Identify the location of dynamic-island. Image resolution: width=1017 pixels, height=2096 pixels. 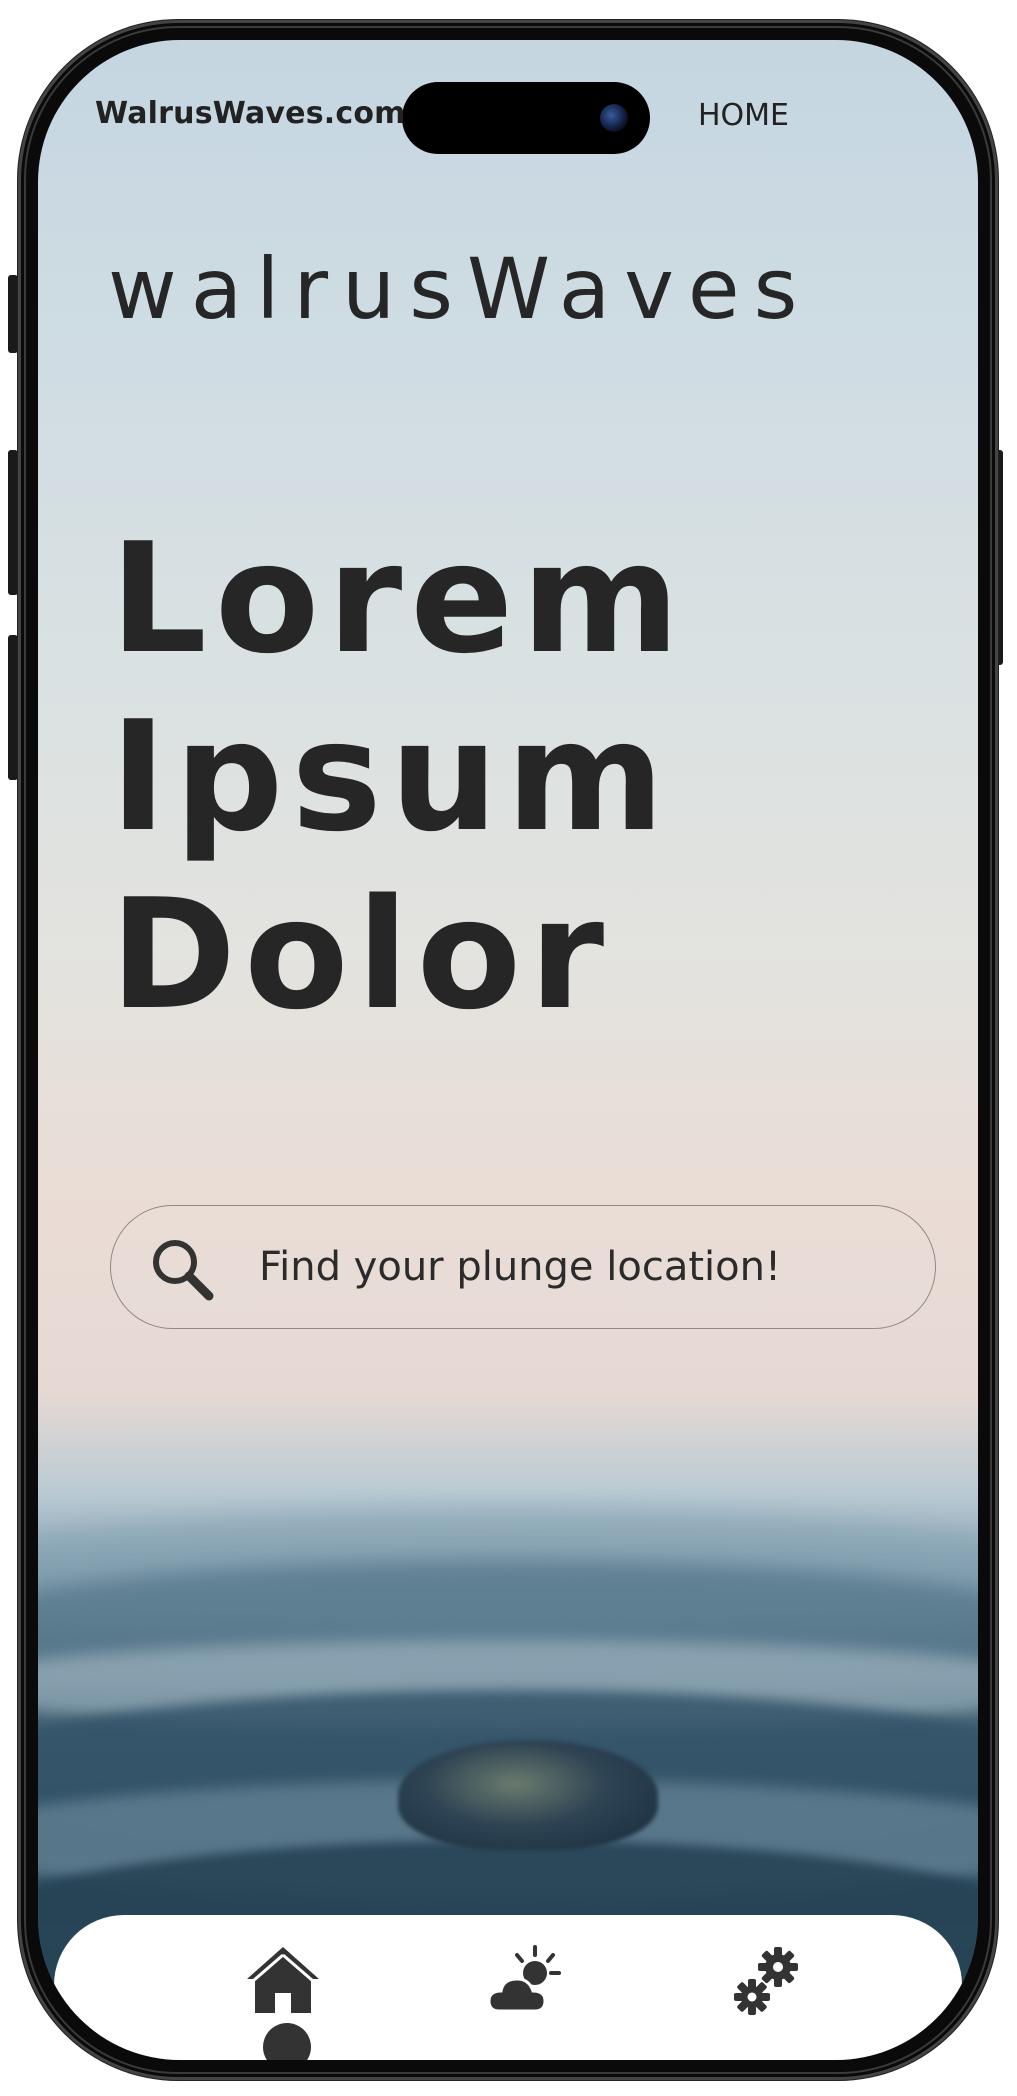
(526, 118).